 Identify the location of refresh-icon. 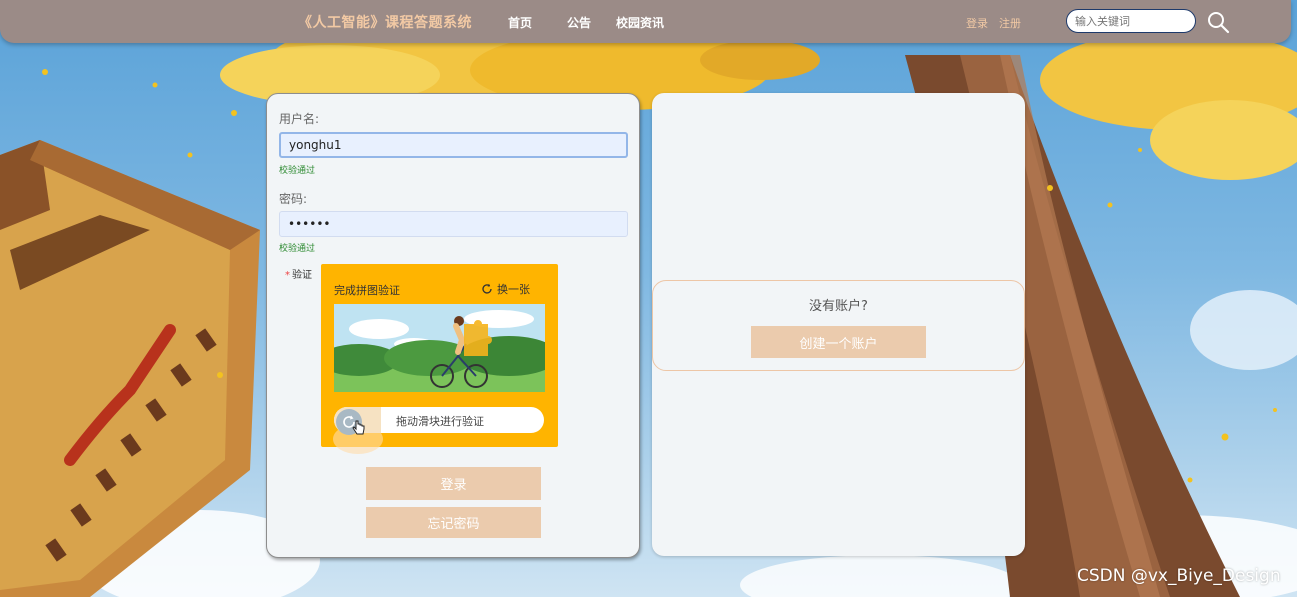
(487, 288).